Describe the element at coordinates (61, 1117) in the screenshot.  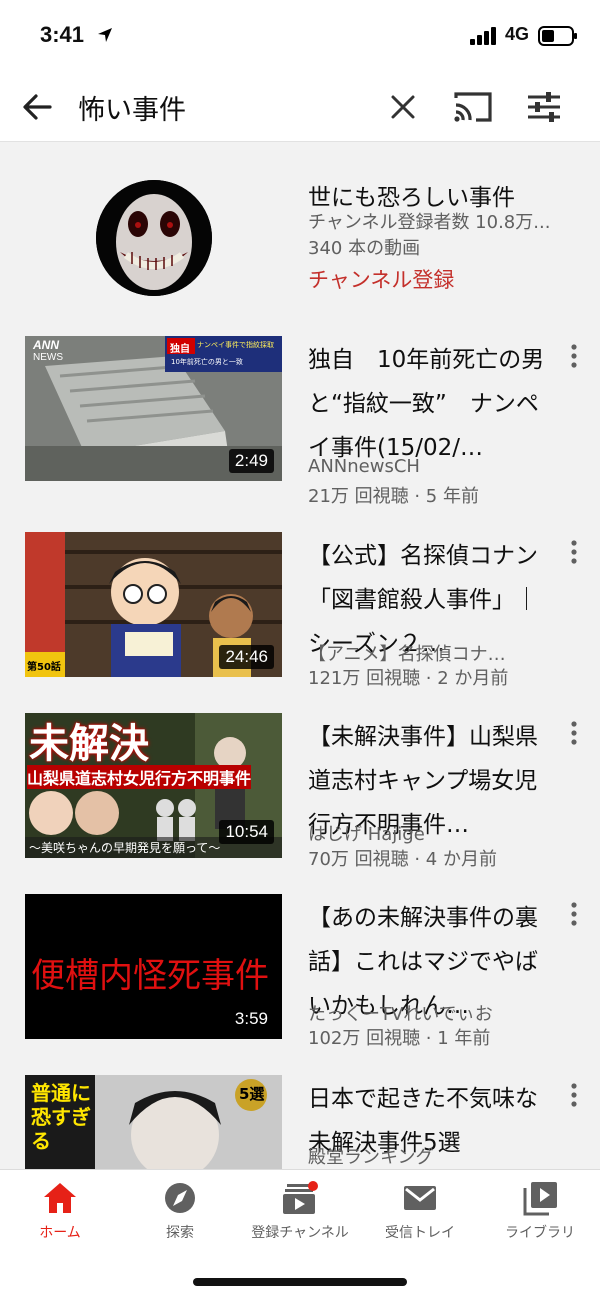
I see `thumb-headline: 普通に恐すぎる` at that location.